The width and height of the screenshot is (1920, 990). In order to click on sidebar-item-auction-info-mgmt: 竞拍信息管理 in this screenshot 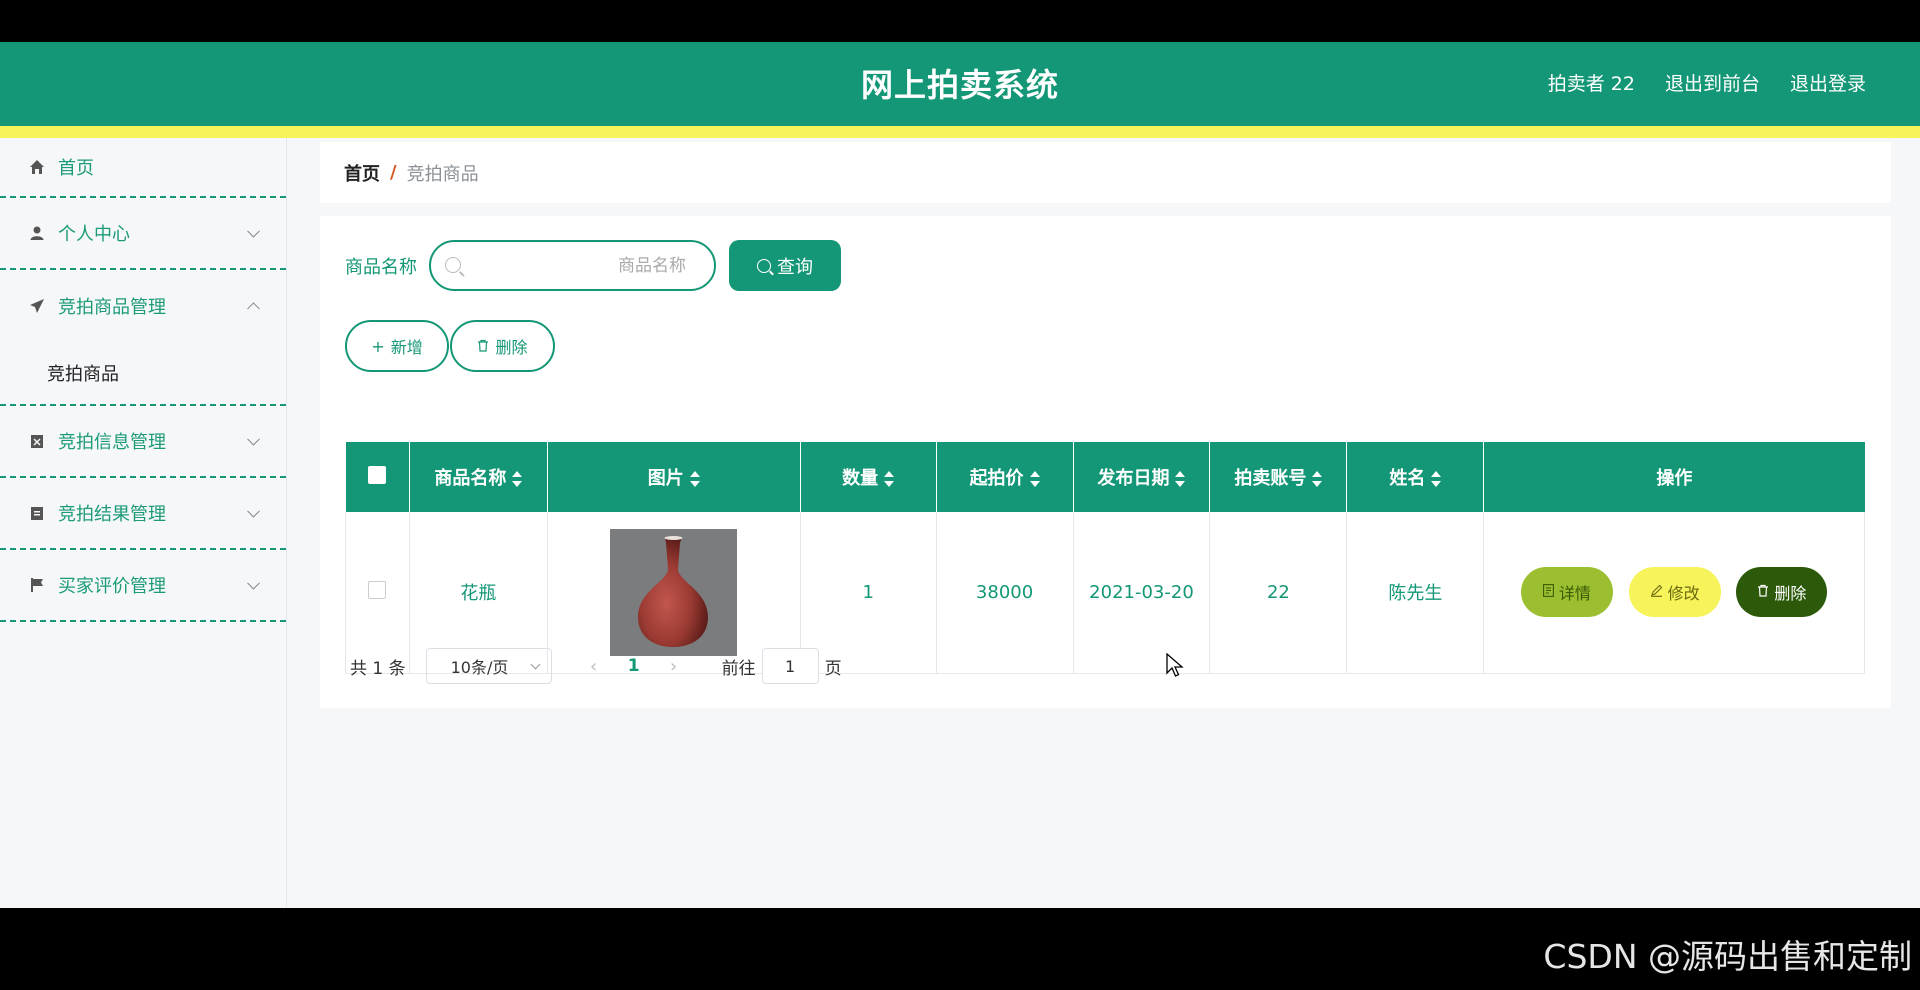, I will do `click(143, 442)`.